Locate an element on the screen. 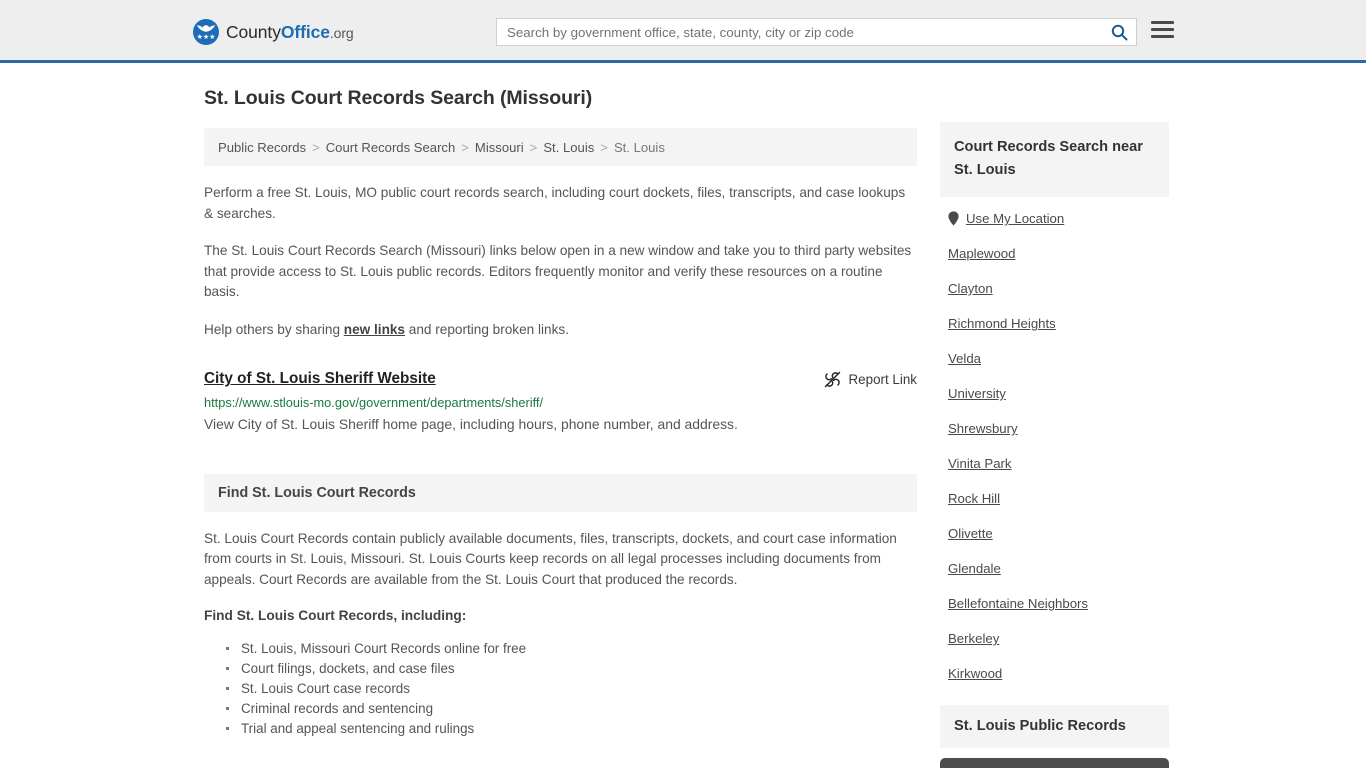 The image size is (1366, 768). sidebar-item-place: Olivette is located at coordinates (1058, 533).